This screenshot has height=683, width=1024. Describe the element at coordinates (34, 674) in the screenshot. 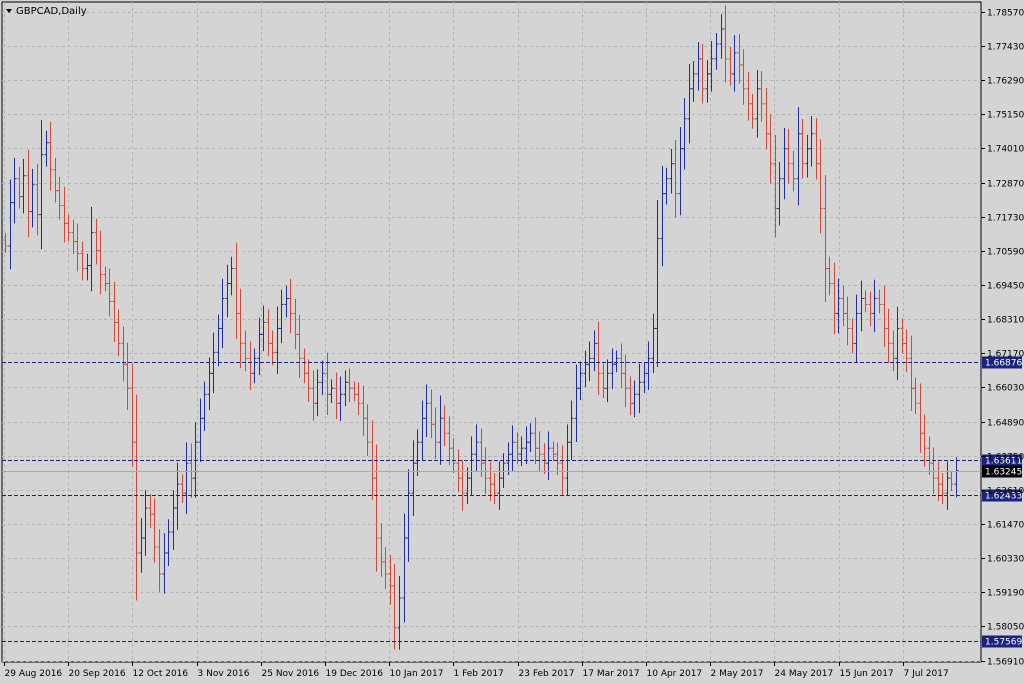

I see `x-tick-label: 29 Aug 2016` at that location.